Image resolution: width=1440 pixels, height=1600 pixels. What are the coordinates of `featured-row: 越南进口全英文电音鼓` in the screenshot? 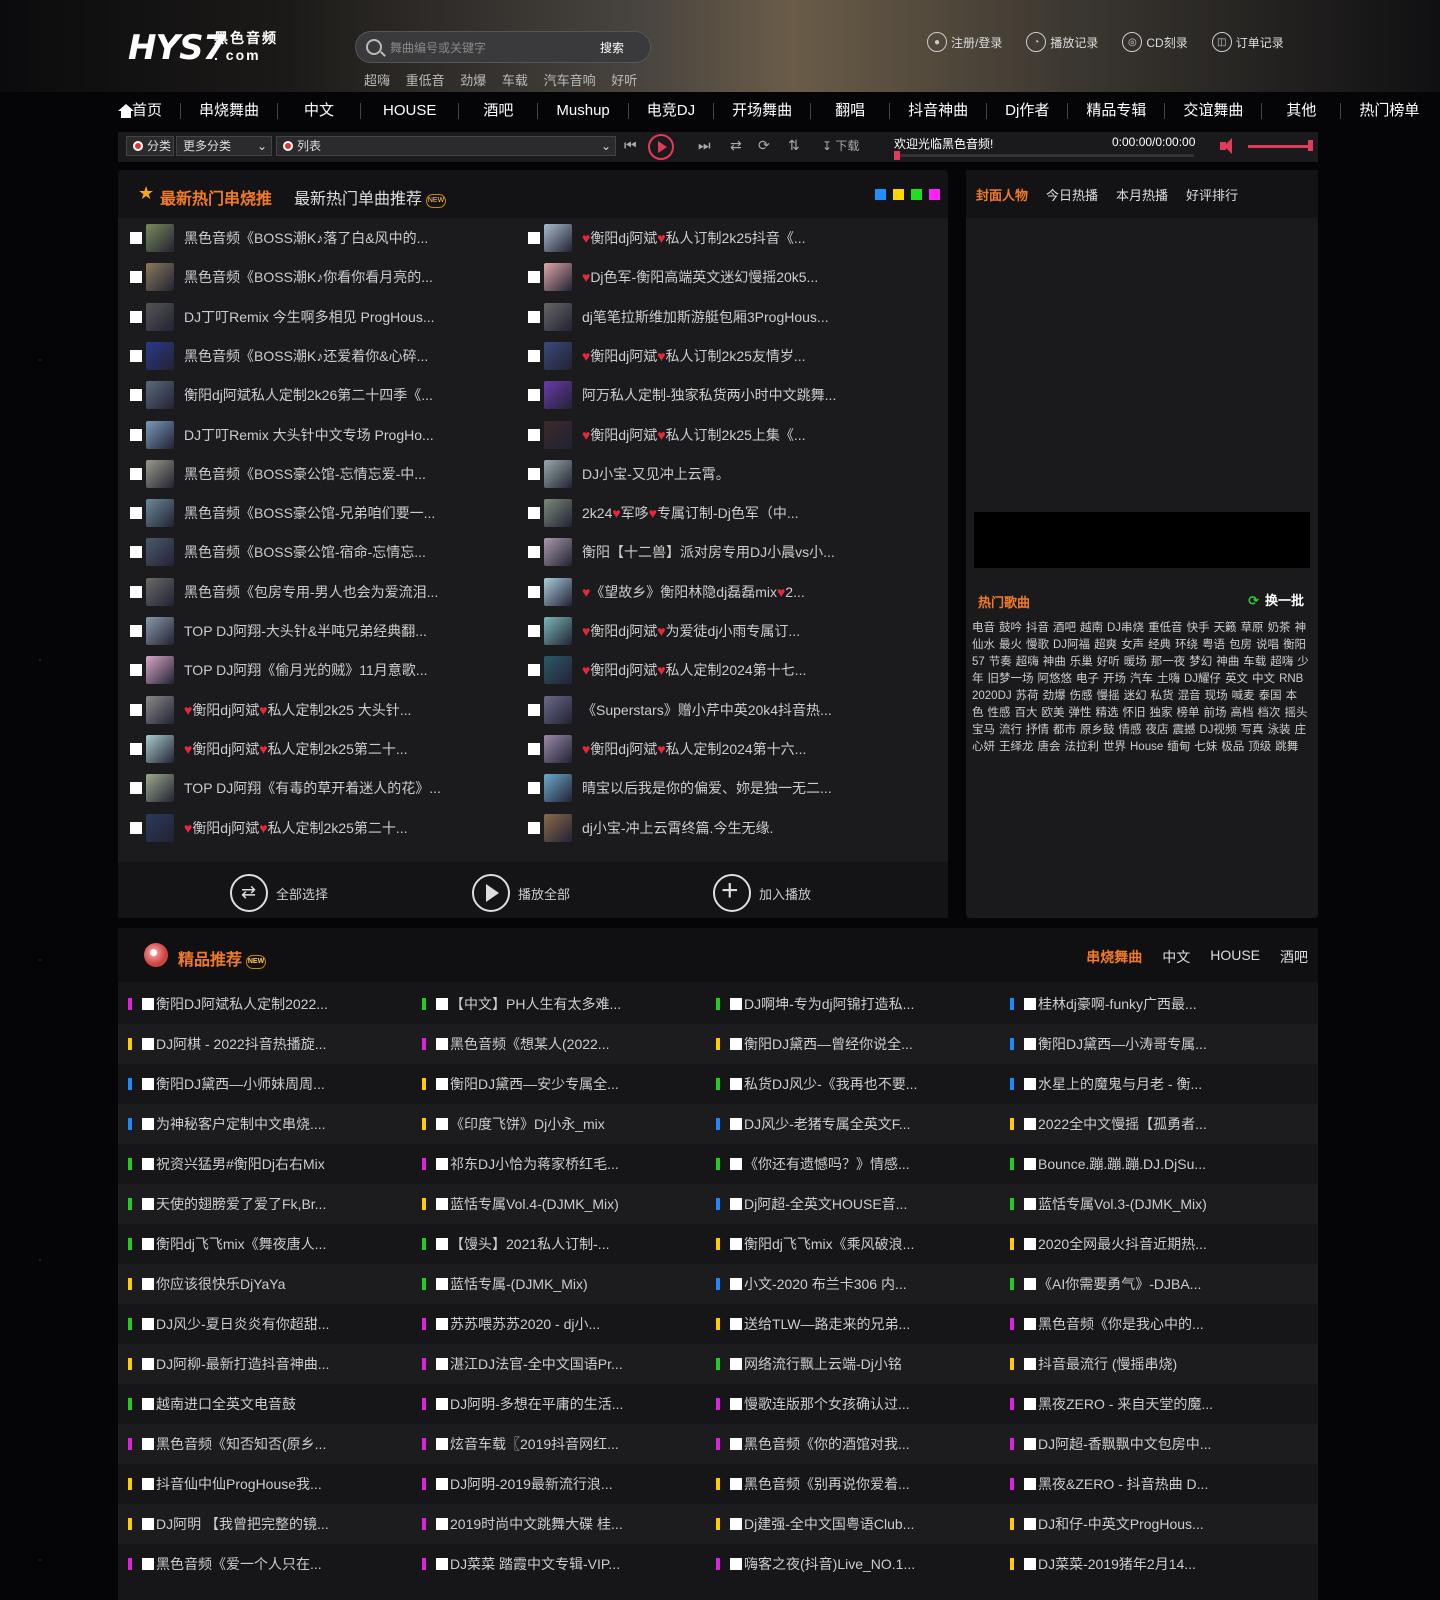 It's located at (263, 1404).